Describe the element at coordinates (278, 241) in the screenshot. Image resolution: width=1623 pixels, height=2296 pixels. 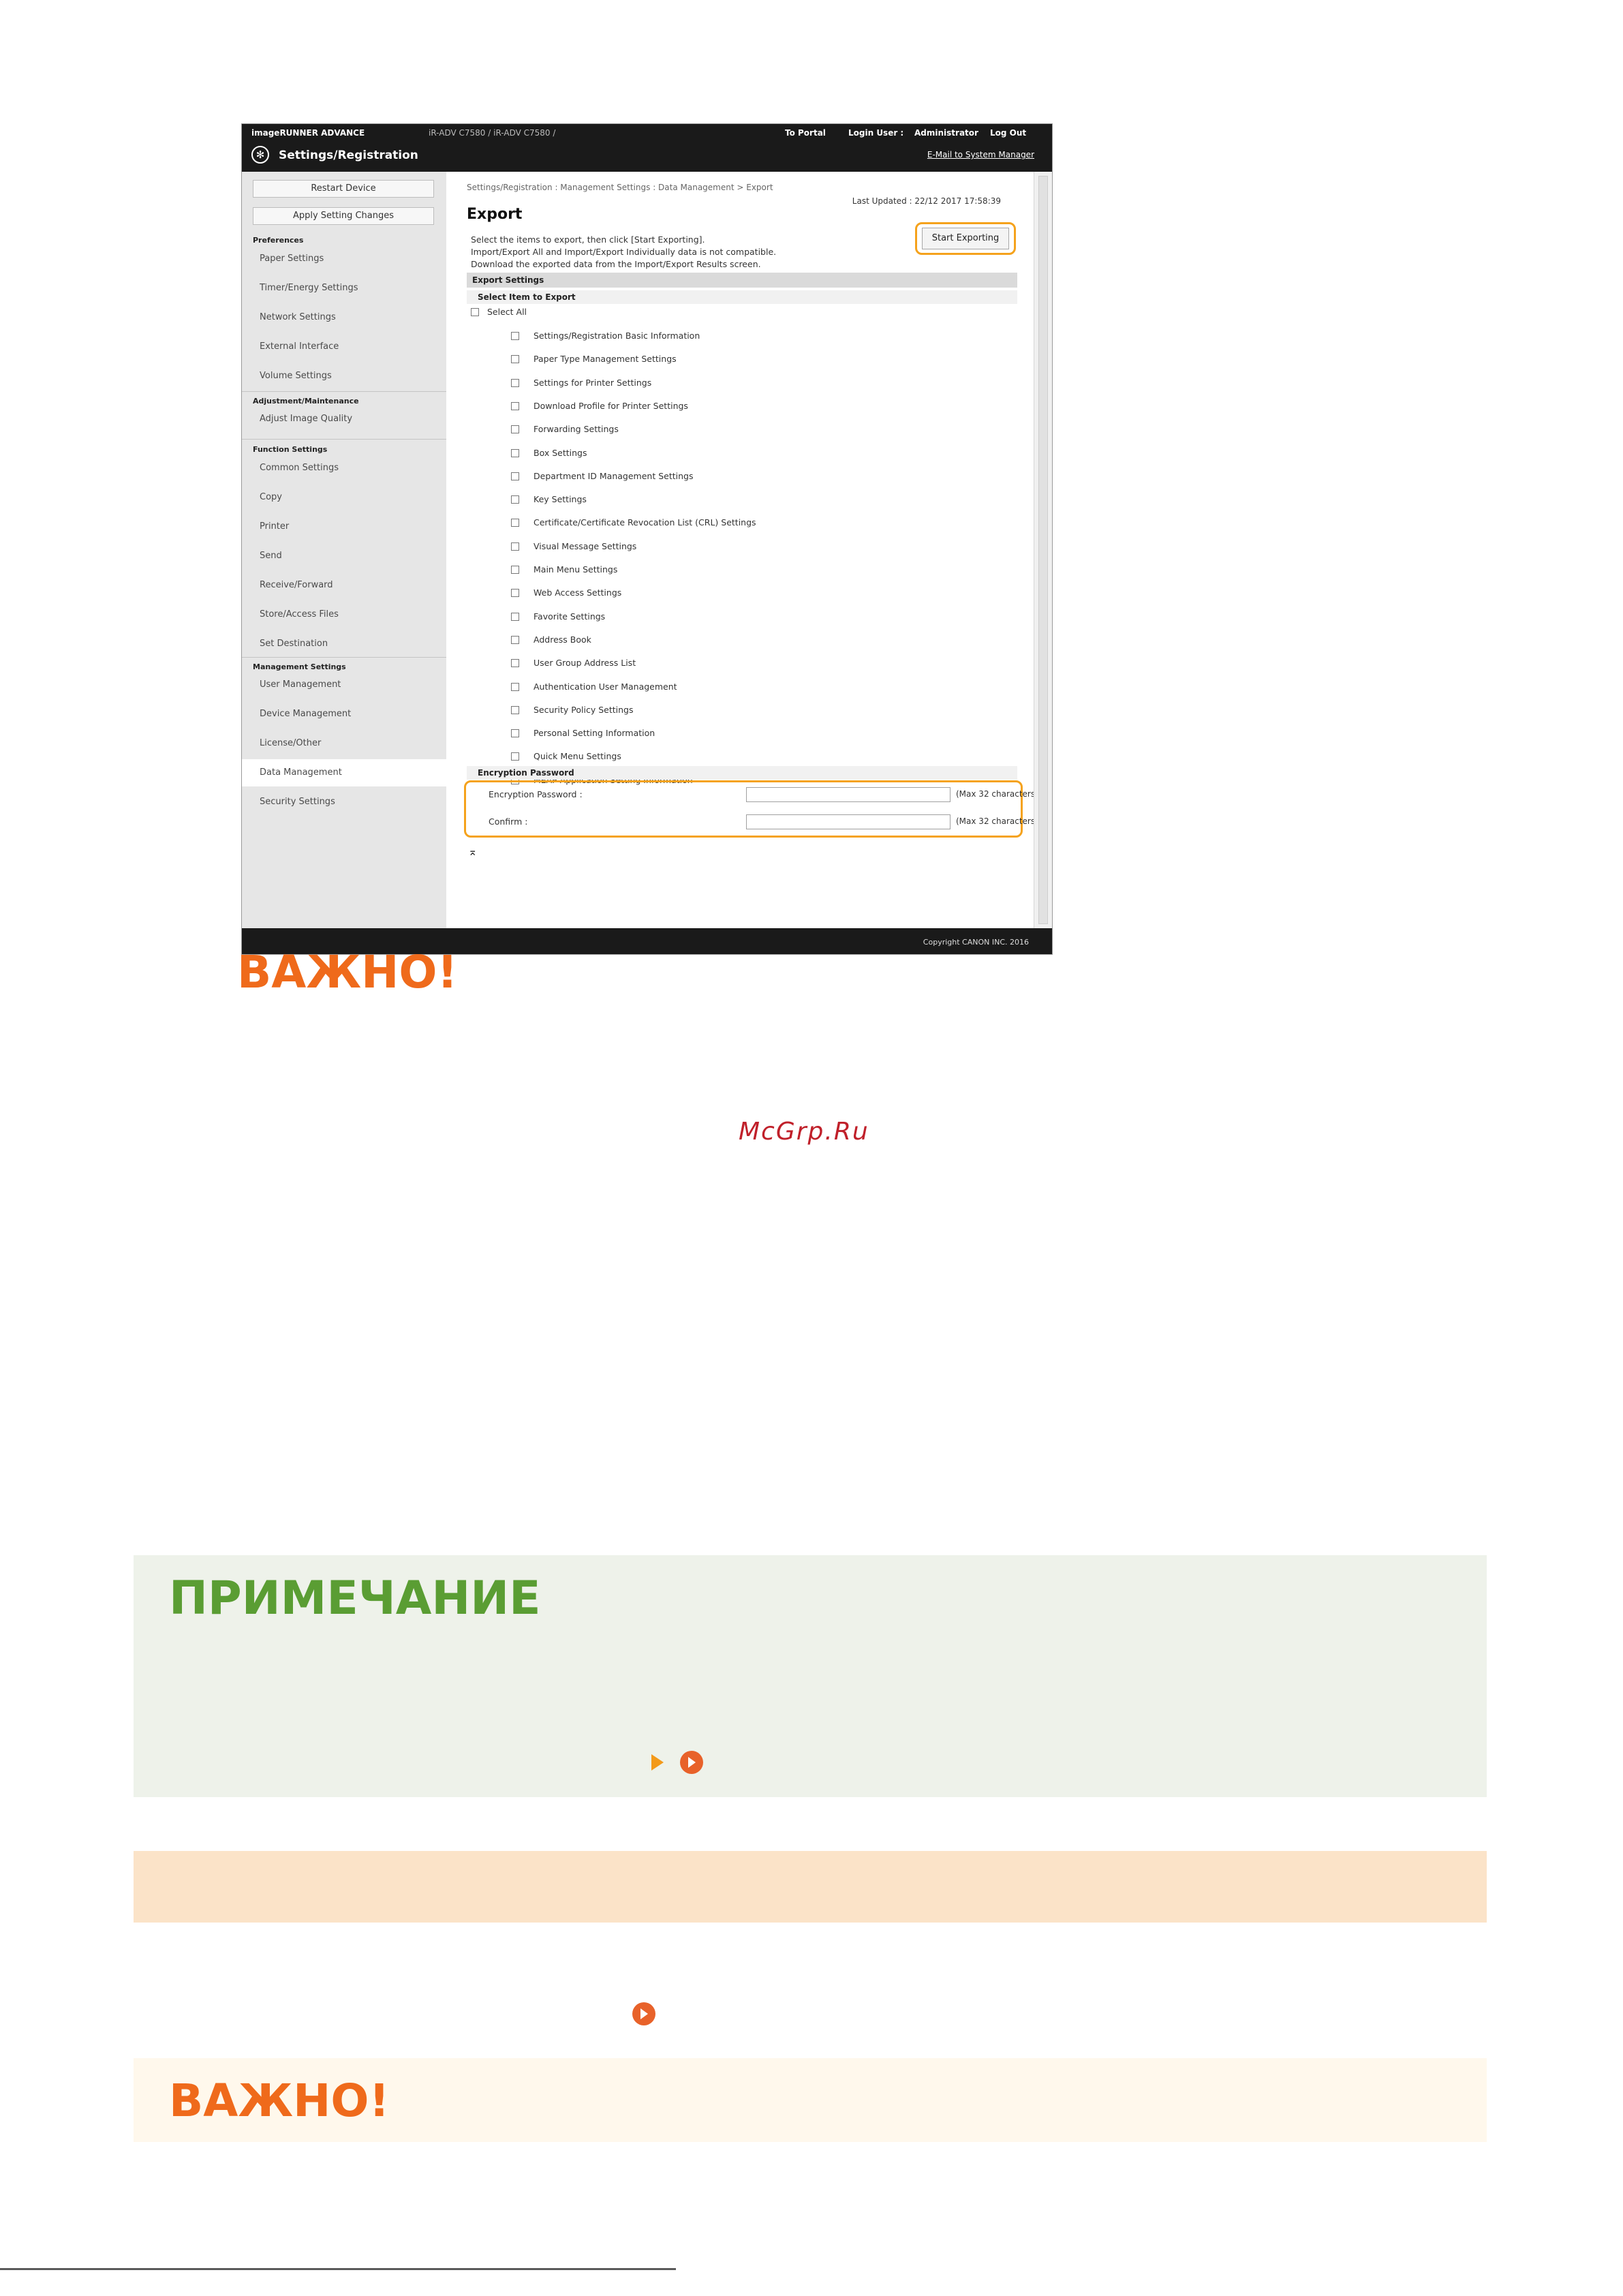
I see `sidebar-group-preferences: Preferences` at that location.